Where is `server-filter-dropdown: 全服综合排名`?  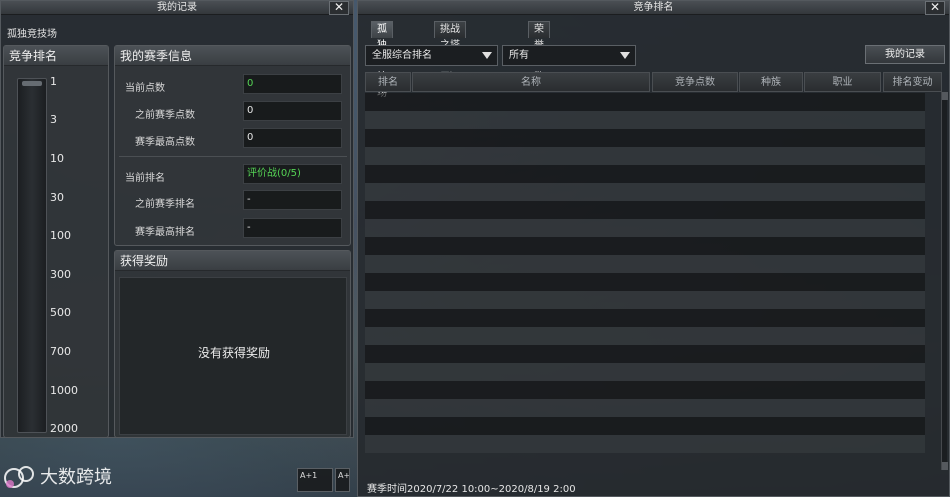 server-filter-dropdown: 全服综合排名 is located at coordinates (431, 55).